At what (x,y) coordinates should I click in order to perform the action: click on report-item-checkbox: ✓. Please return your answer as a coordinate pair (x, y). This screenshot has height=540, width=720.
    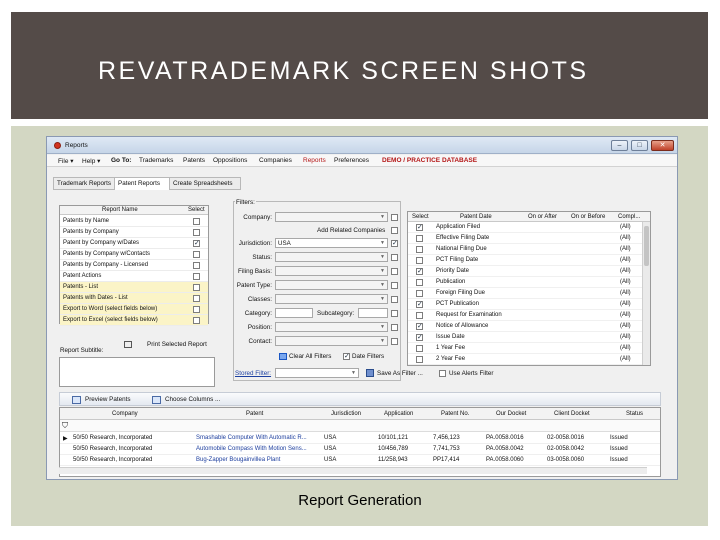
    Looking at the image, I should click on (196, 243).